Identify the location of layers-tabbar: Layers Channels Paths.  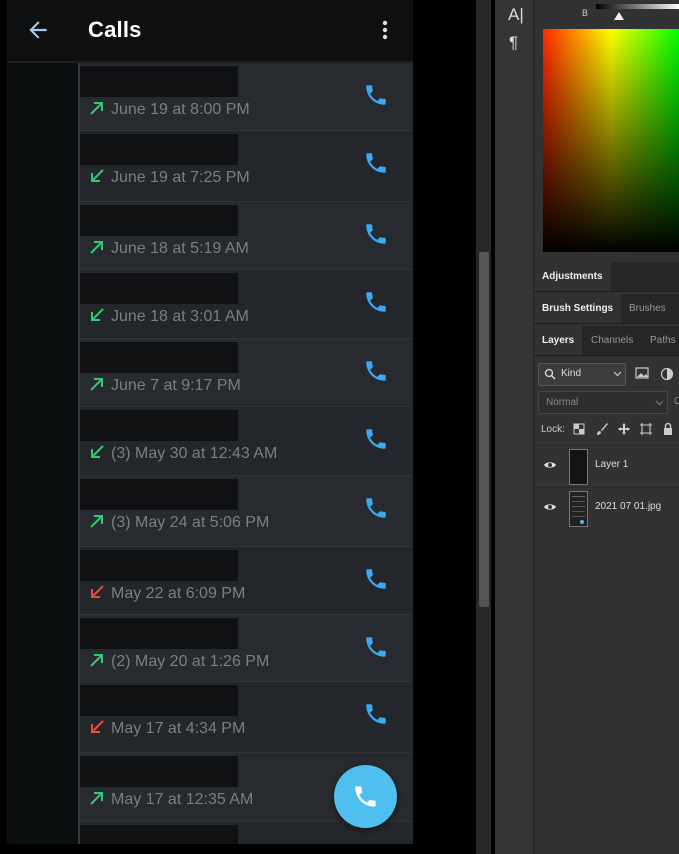
(606, 341).